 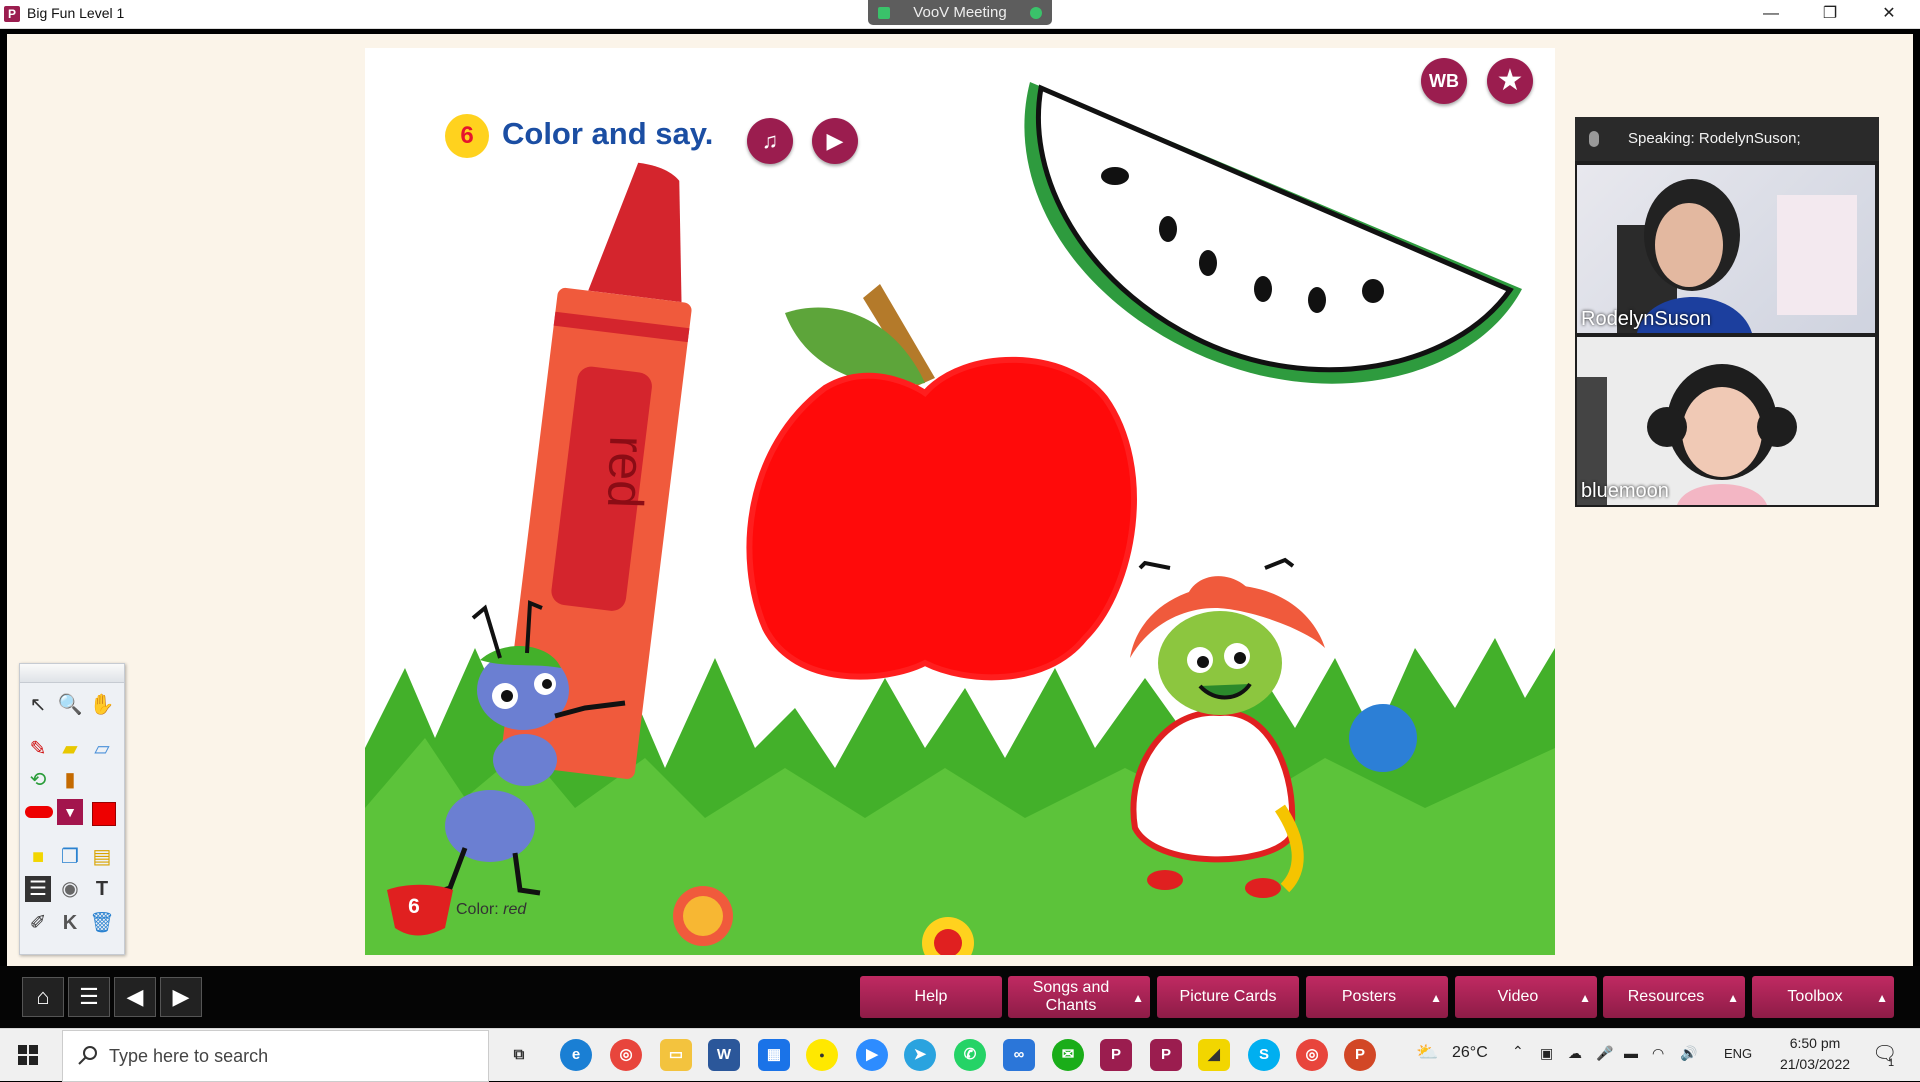 I want to click on onedrive-icon: ☁, so click(x=1575, y=1053).